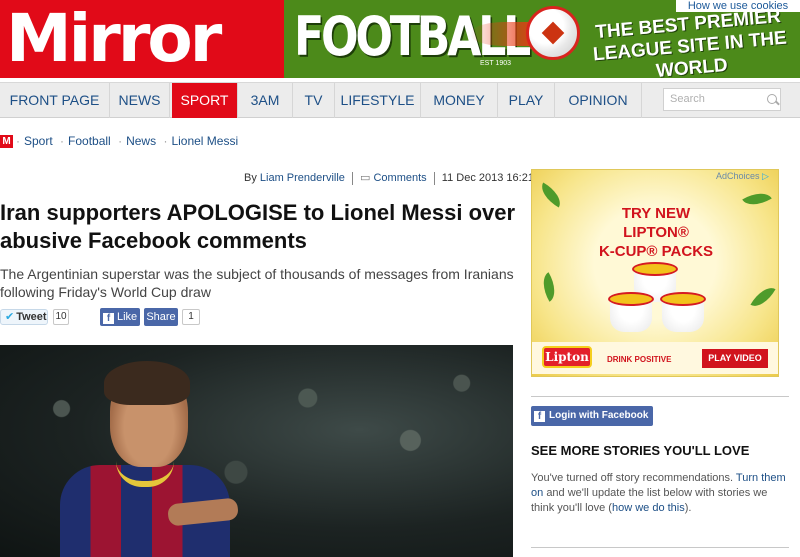  What do you see at coordinates (265, 100) in the screenshot?
I see `nav-3am: 3AM` at bounding box center [265, 100].